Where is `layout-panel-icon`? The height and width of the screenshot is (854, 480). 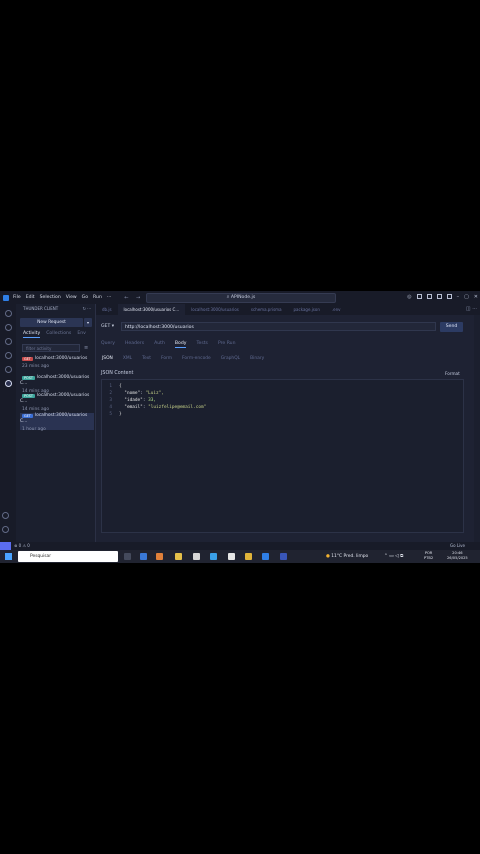
layout-panel-icon is located at coordinates (429, 296).